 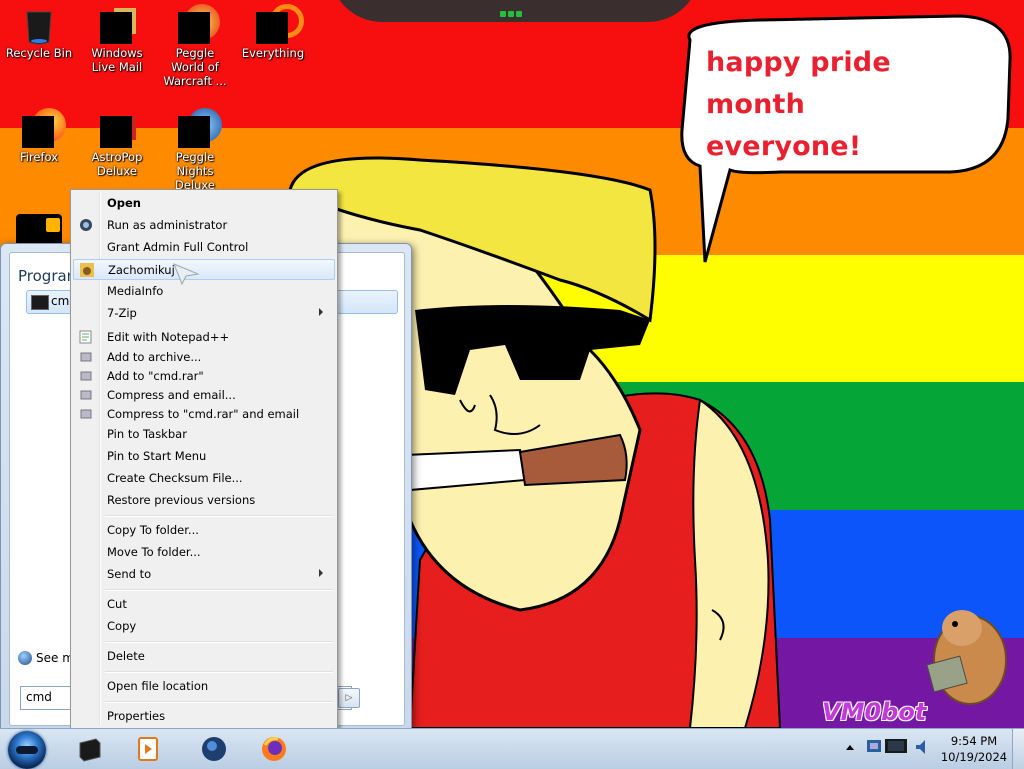 What do you see at coordinates (974, 741) in the screenshot?
I see `clock-time: 9:54 PM` at bounding box center [974, 741].